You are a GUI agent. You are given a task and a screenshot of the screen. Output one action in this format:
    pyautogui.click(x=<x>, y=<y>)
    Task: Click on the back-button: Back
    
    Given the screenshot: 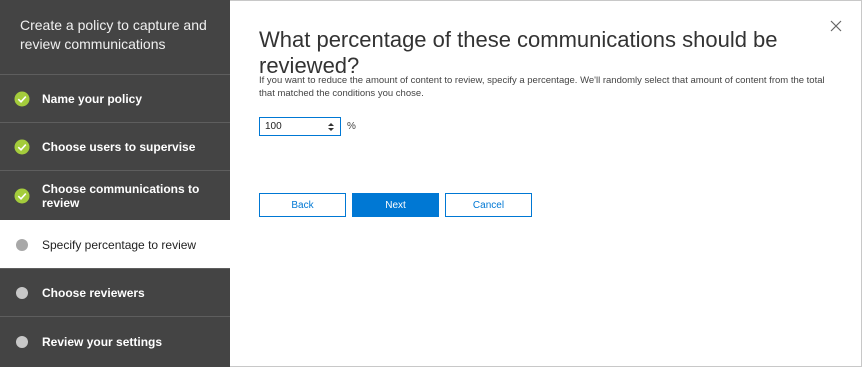 What is the action you would take?
    pyautogui.click(x=302, y=205)
    